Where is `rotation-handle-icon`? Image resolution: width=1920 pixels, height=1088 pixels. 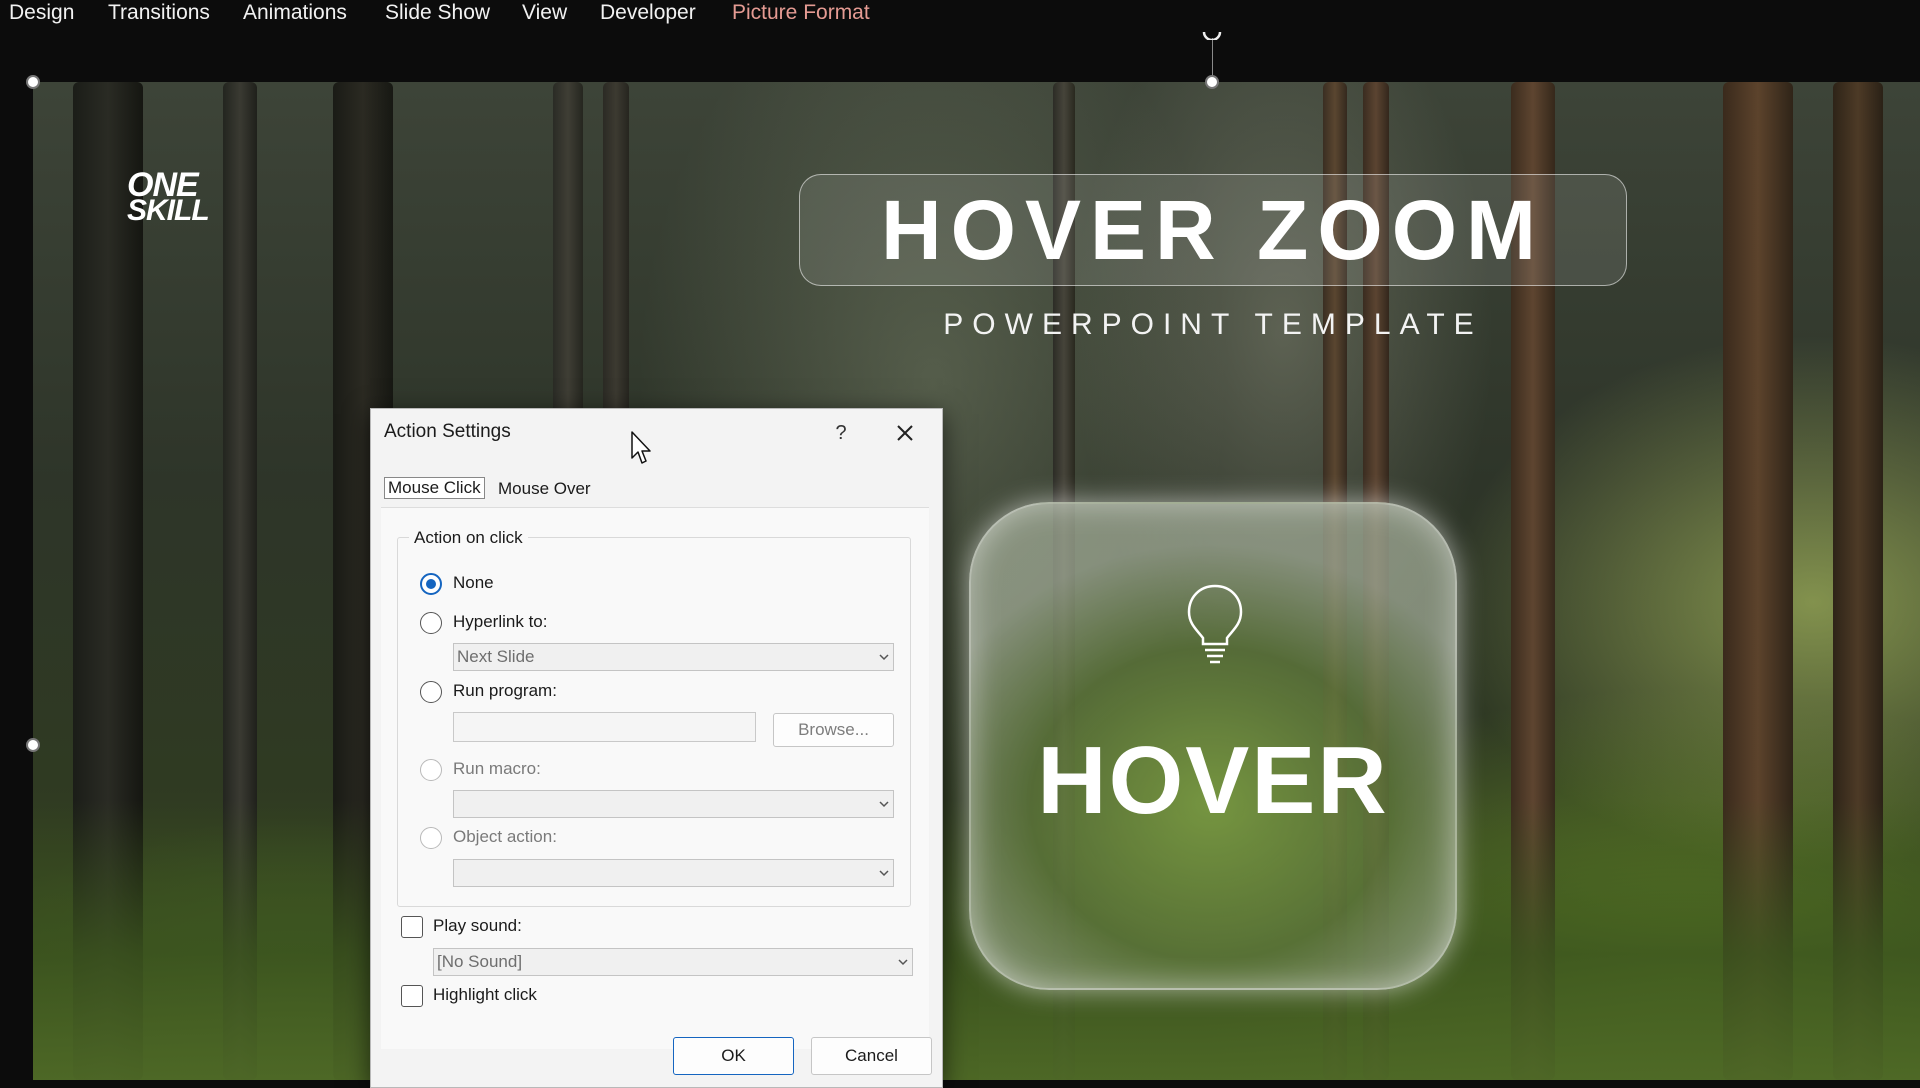 rotation-handle-icon is located at coordinates (1212, 33).